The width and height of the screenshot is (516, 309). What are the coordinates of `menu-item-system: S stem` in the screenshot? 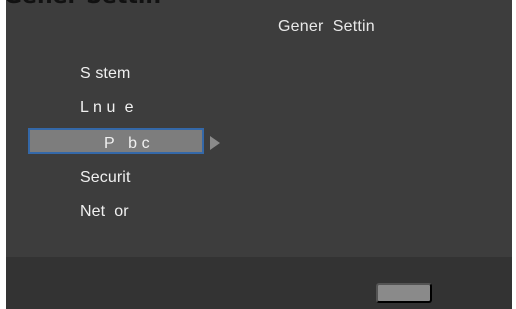 It's located at (121, 74).